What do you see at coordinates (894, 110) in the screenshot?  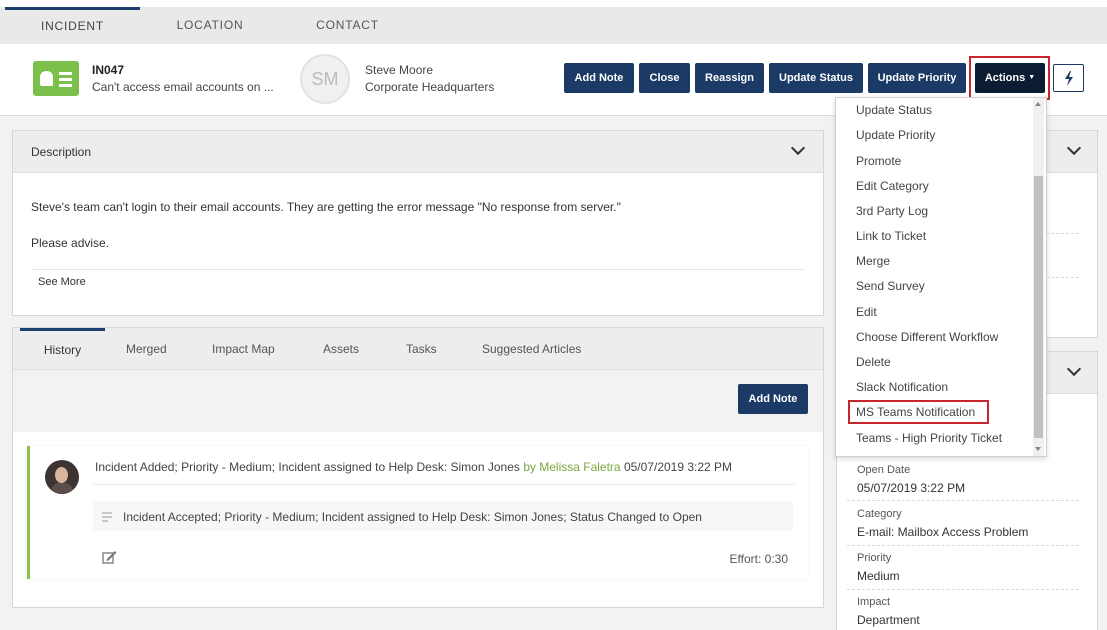 I see `menu-item-update-status: Update Status` at bounding box center [894, 110].